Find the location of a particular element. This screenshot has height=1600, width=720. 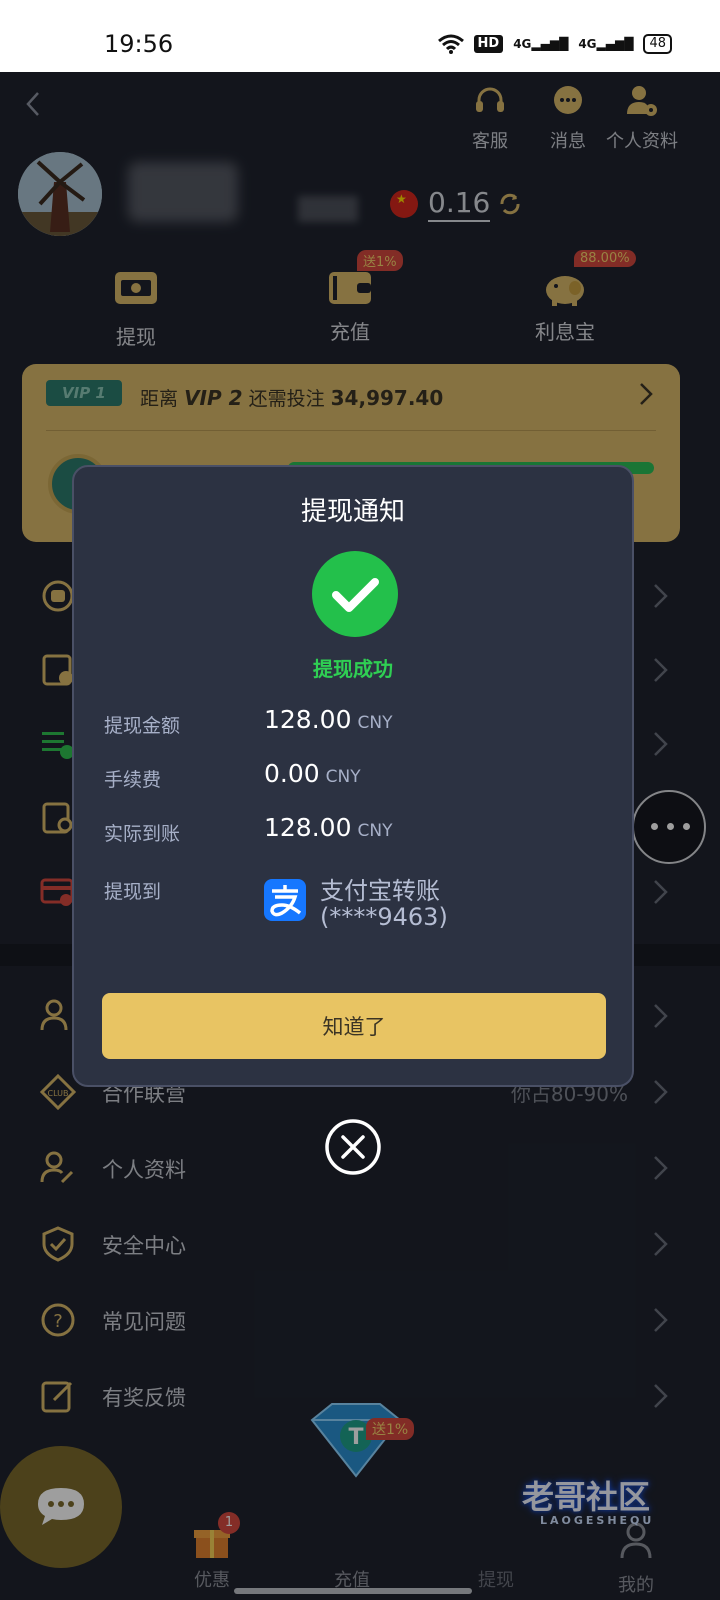

confirm-button: 知道了 is located at coordinates (354, 1026).